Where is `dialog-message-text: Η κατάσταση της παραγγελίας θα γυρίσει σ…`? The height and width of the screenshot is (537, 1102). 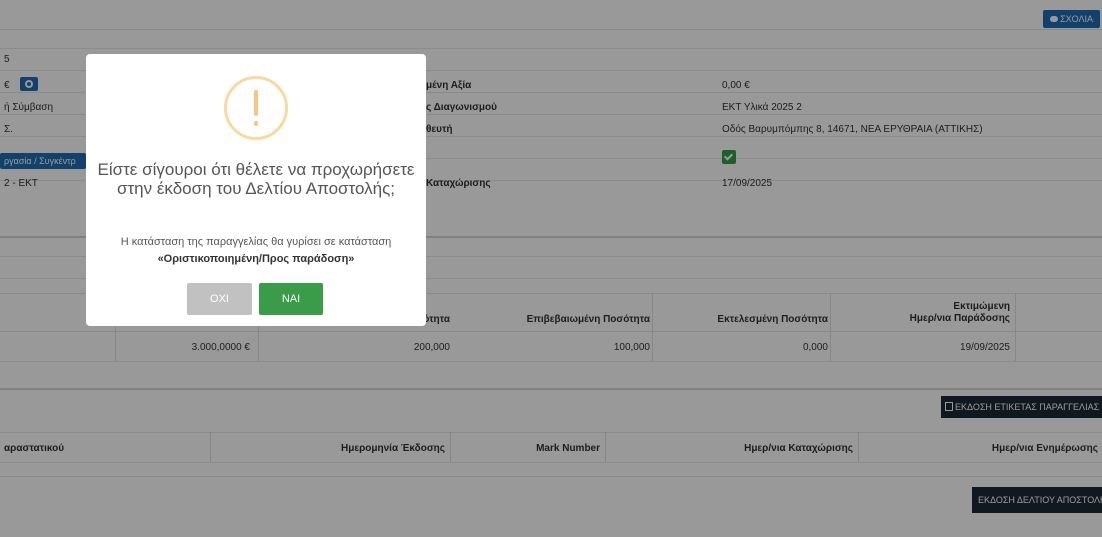 dialog-message-text: Η κατάσταση της παραγγελίας θα γυρίσει σ… is located at coordinates (256, 242).